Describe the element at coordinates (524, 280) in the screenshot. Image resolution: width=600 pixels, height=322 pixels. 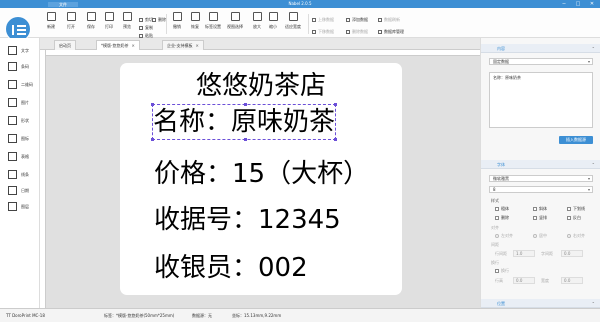
I see `row-height-input: 0.0` at that location.